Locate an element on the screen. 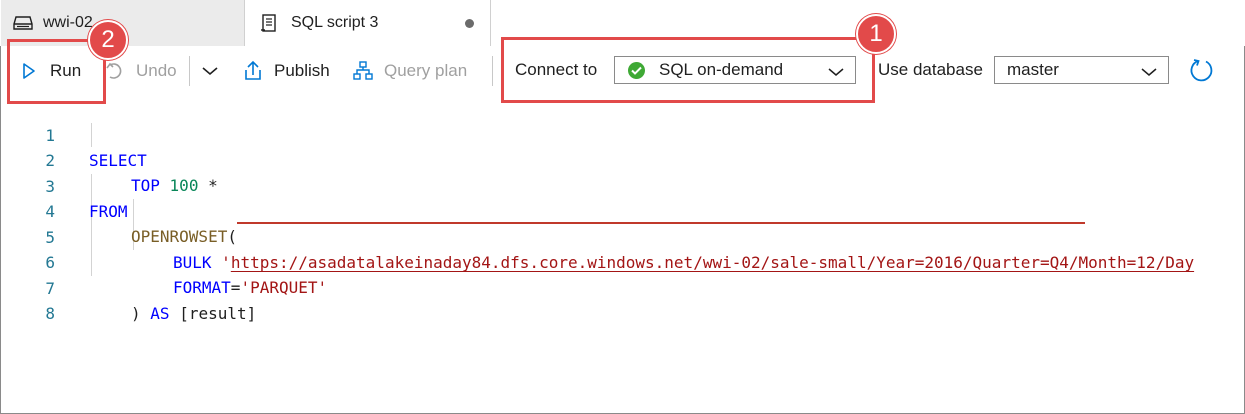  refresh-button is located at coordinates (1202, 70).